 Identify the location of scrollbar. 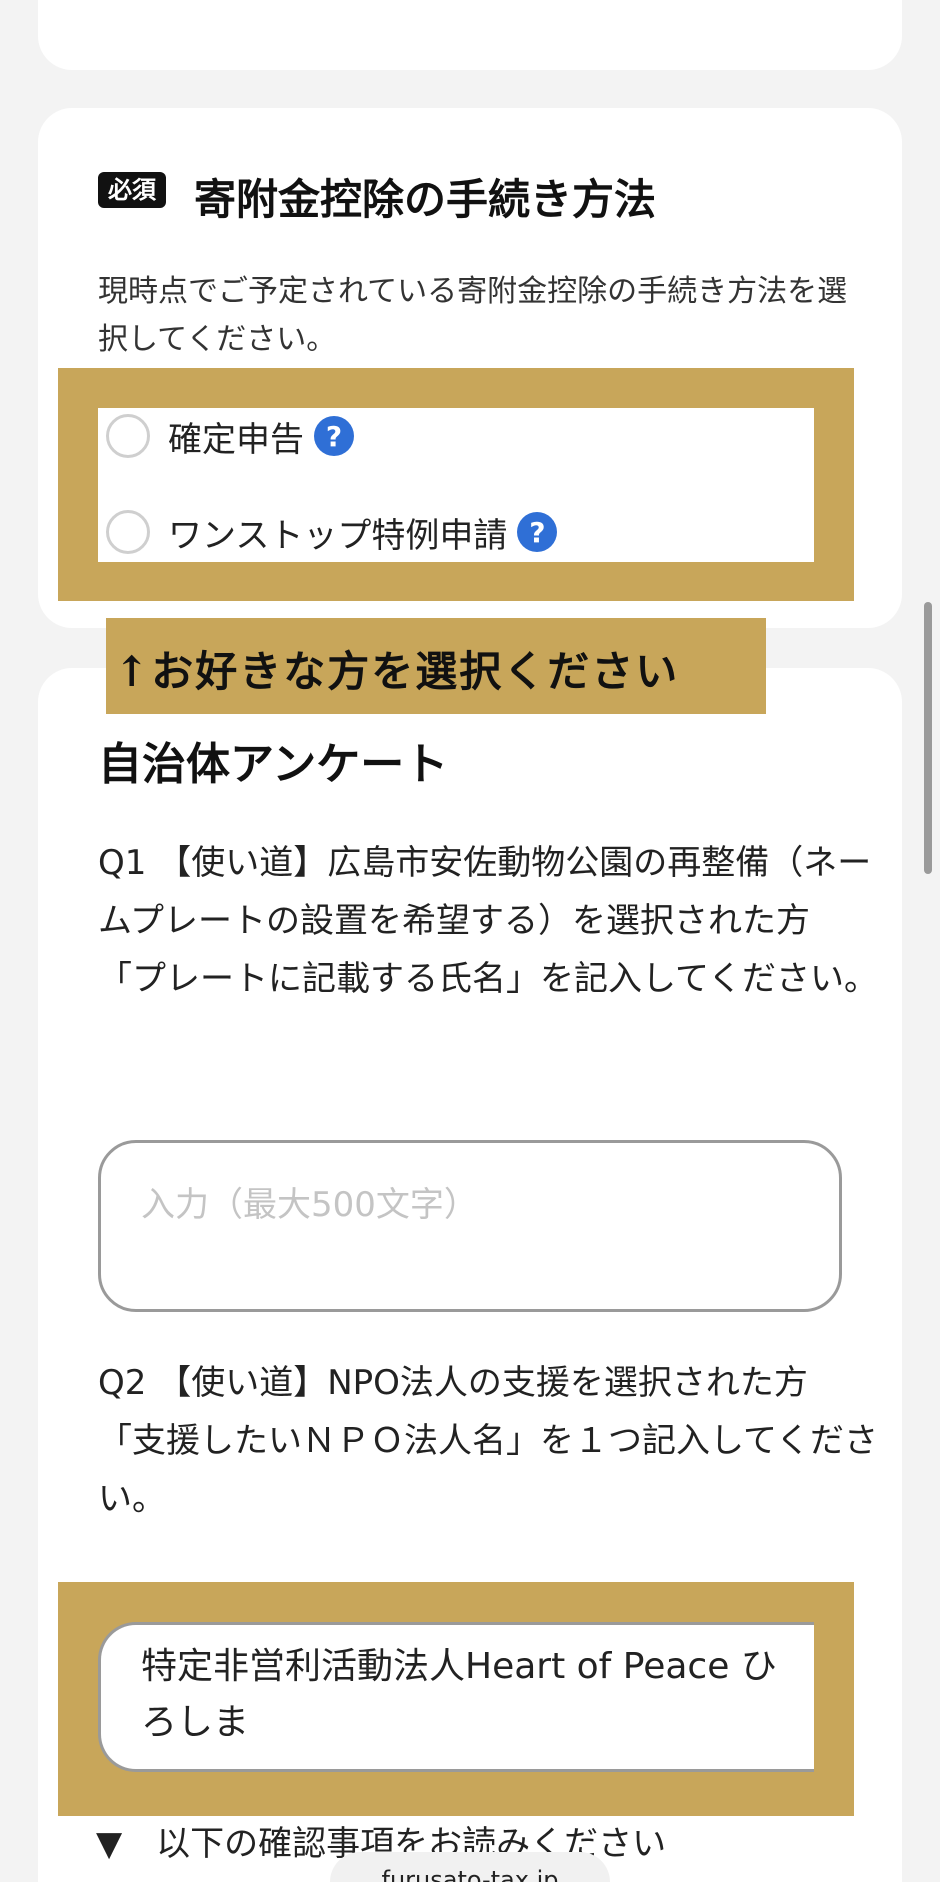
(928, 738).